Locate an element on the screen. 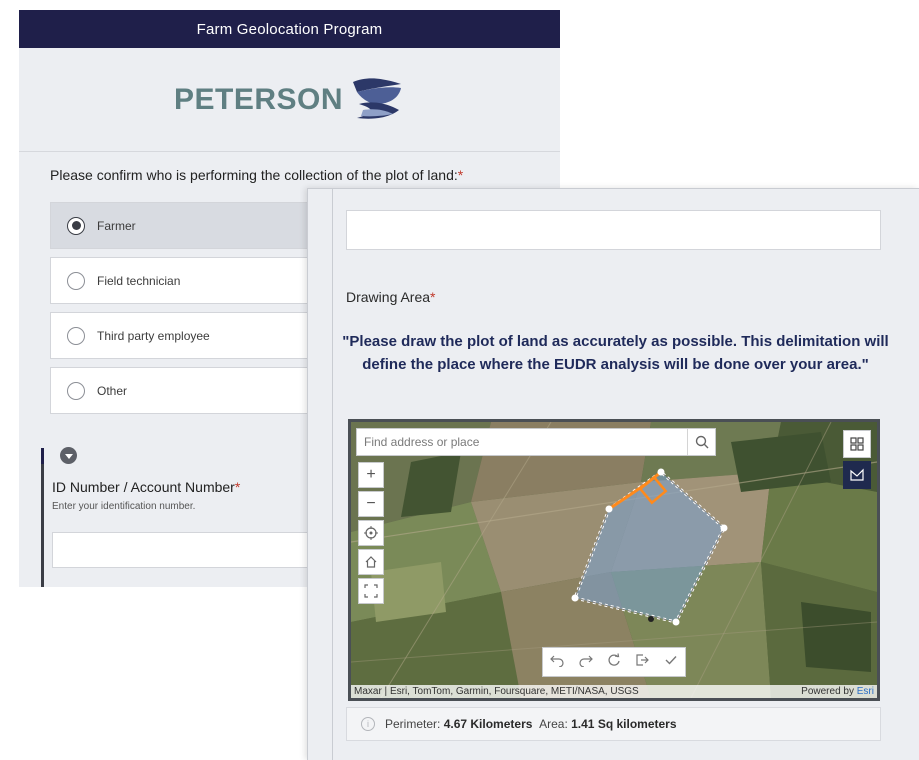  id-number-hint: Enter your identification number. is located at coordinates (124, 506).